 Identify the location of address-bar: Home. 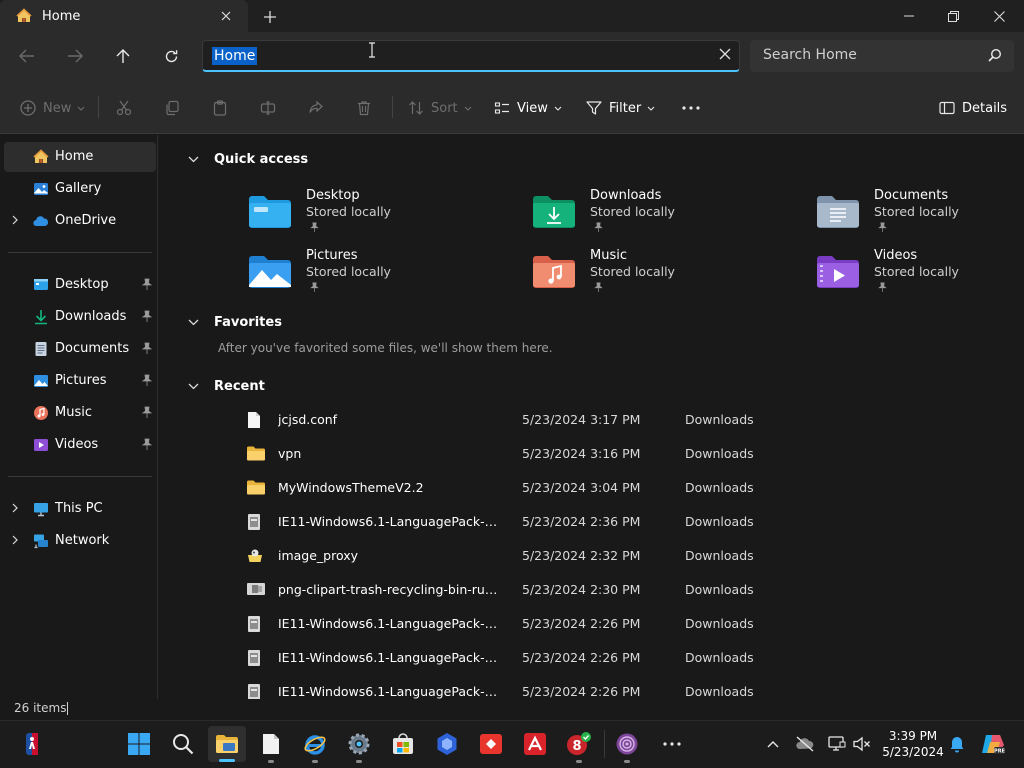
(471, 56).